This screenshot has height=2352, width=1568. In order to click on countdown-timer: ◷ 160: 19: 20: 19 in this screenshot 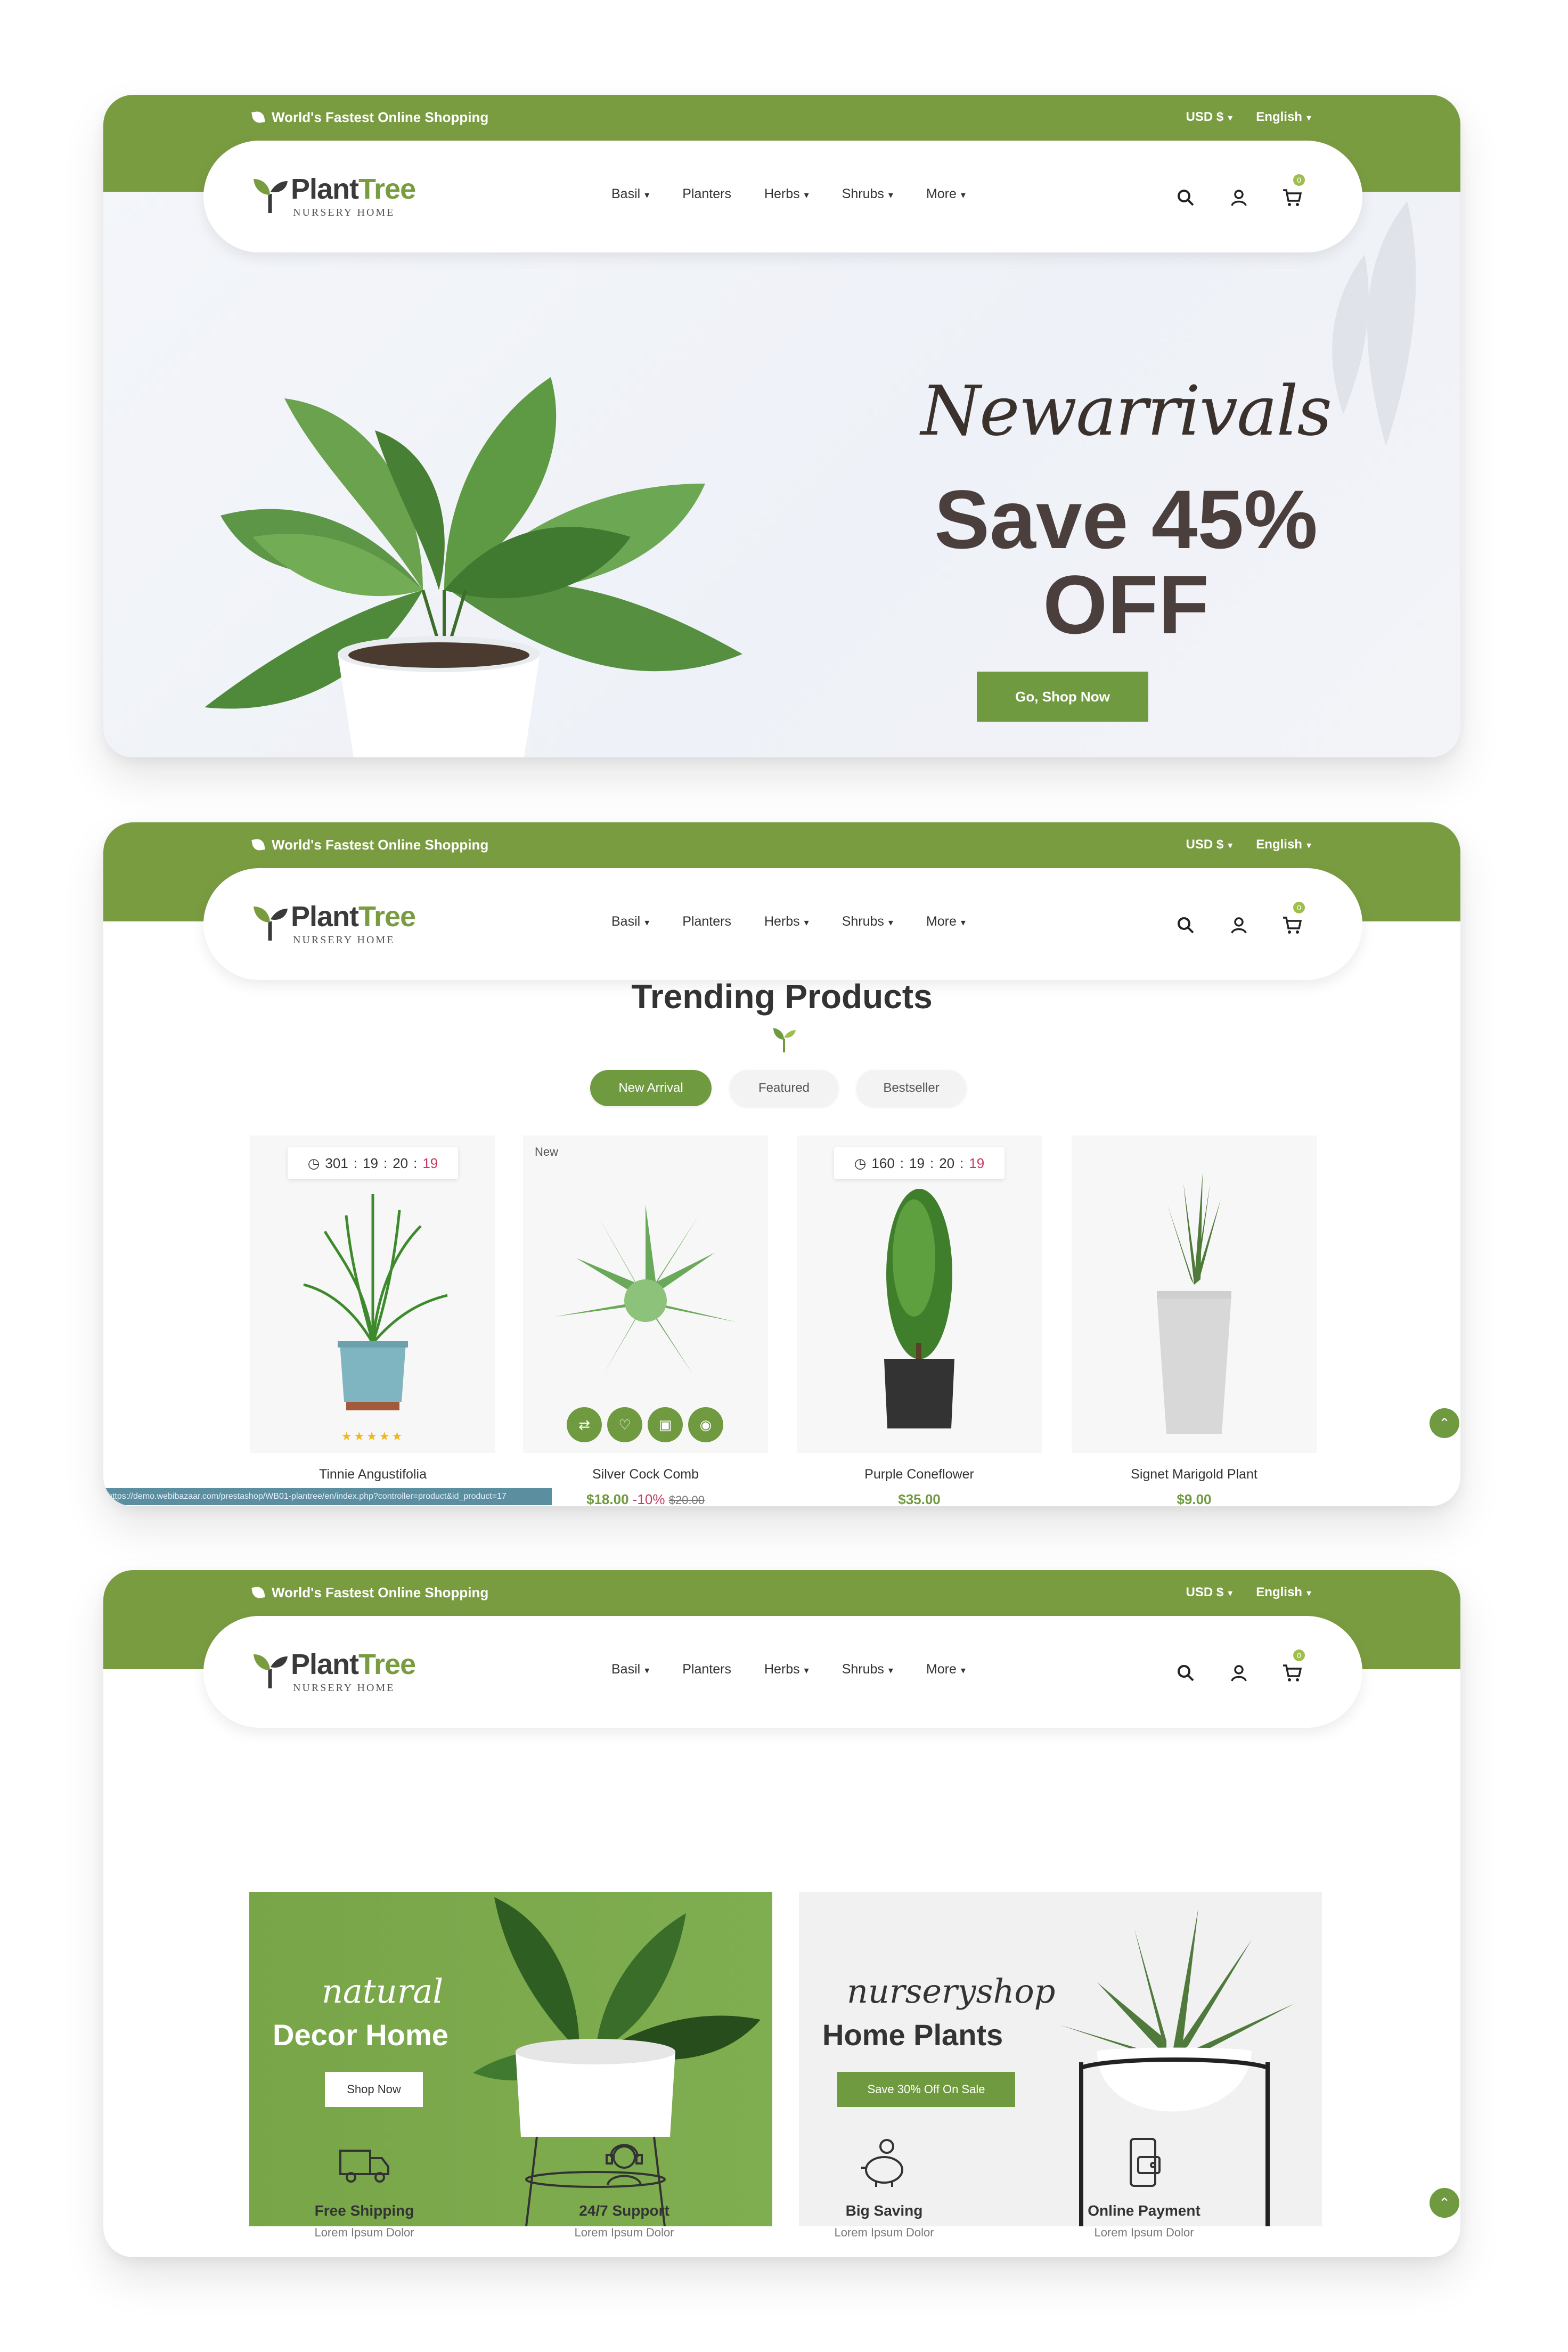, I will do `click(920, 1163)`.